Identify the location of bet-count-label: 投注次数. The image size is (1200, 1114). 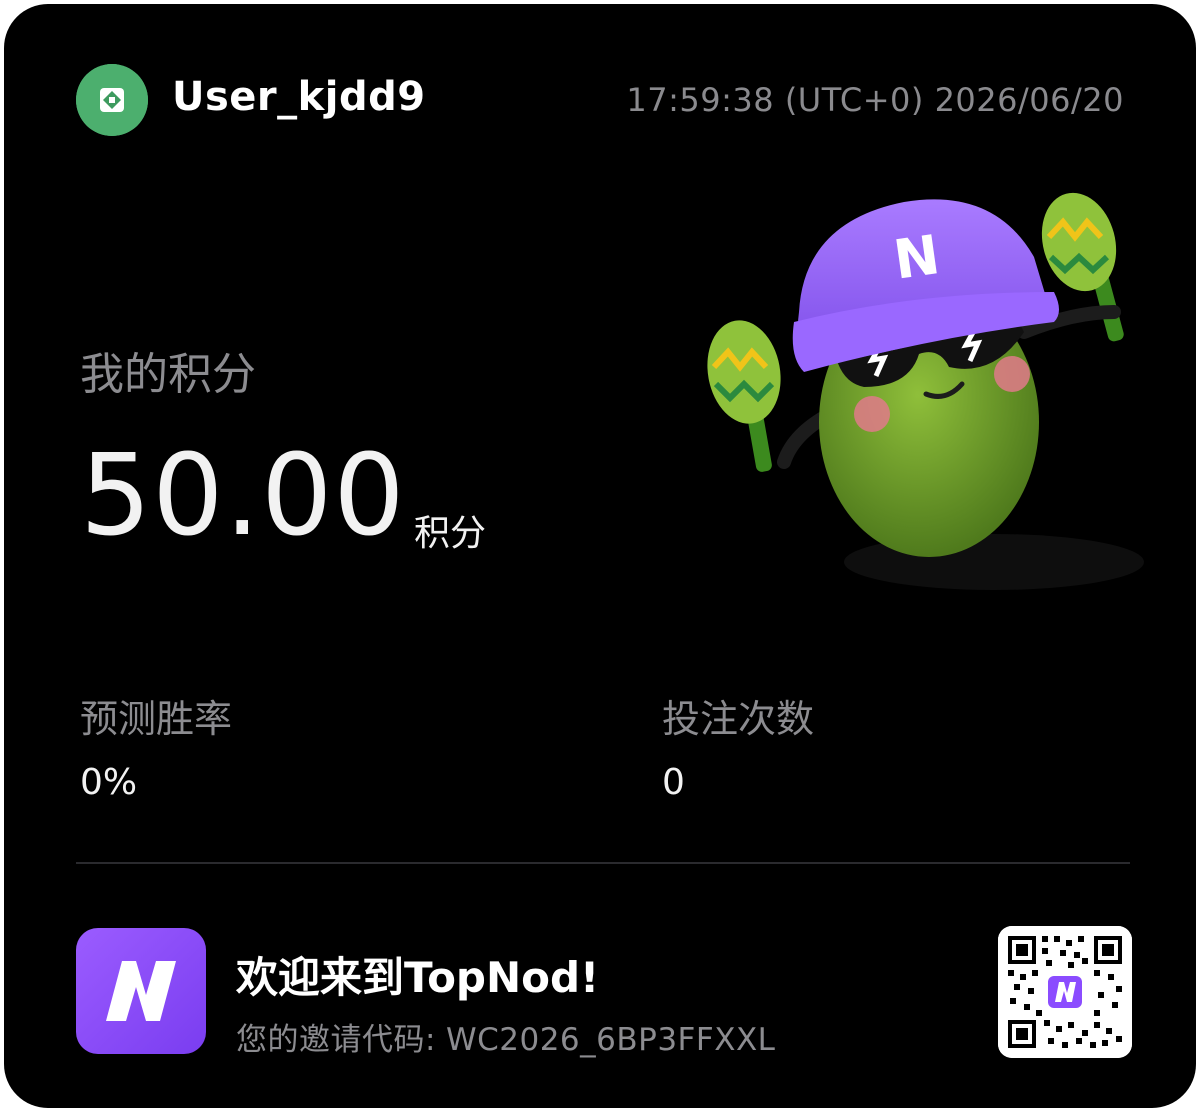
(738, 719).